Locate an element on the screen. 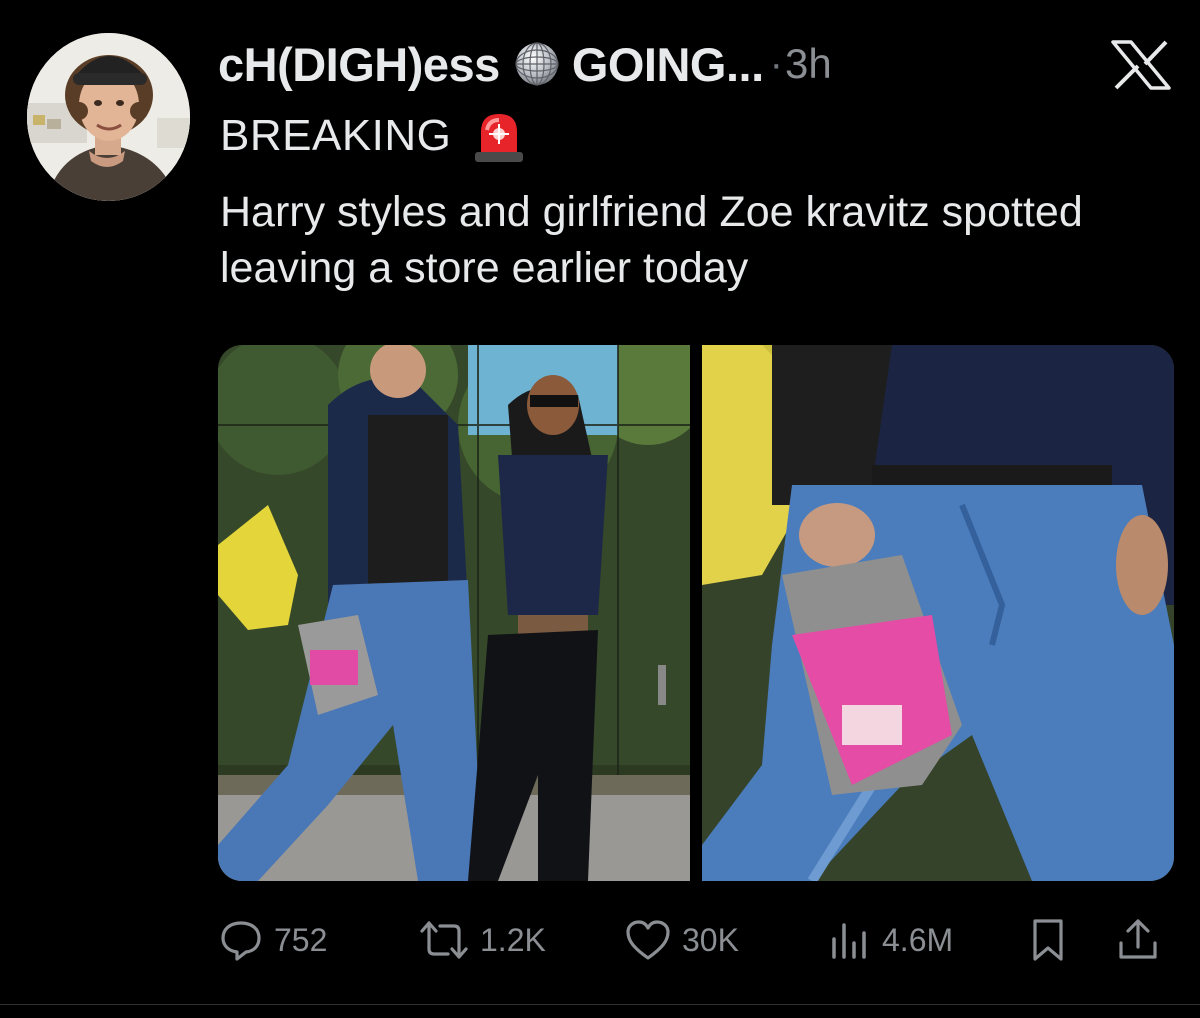  share-button is located at coordinates (1138, 940).